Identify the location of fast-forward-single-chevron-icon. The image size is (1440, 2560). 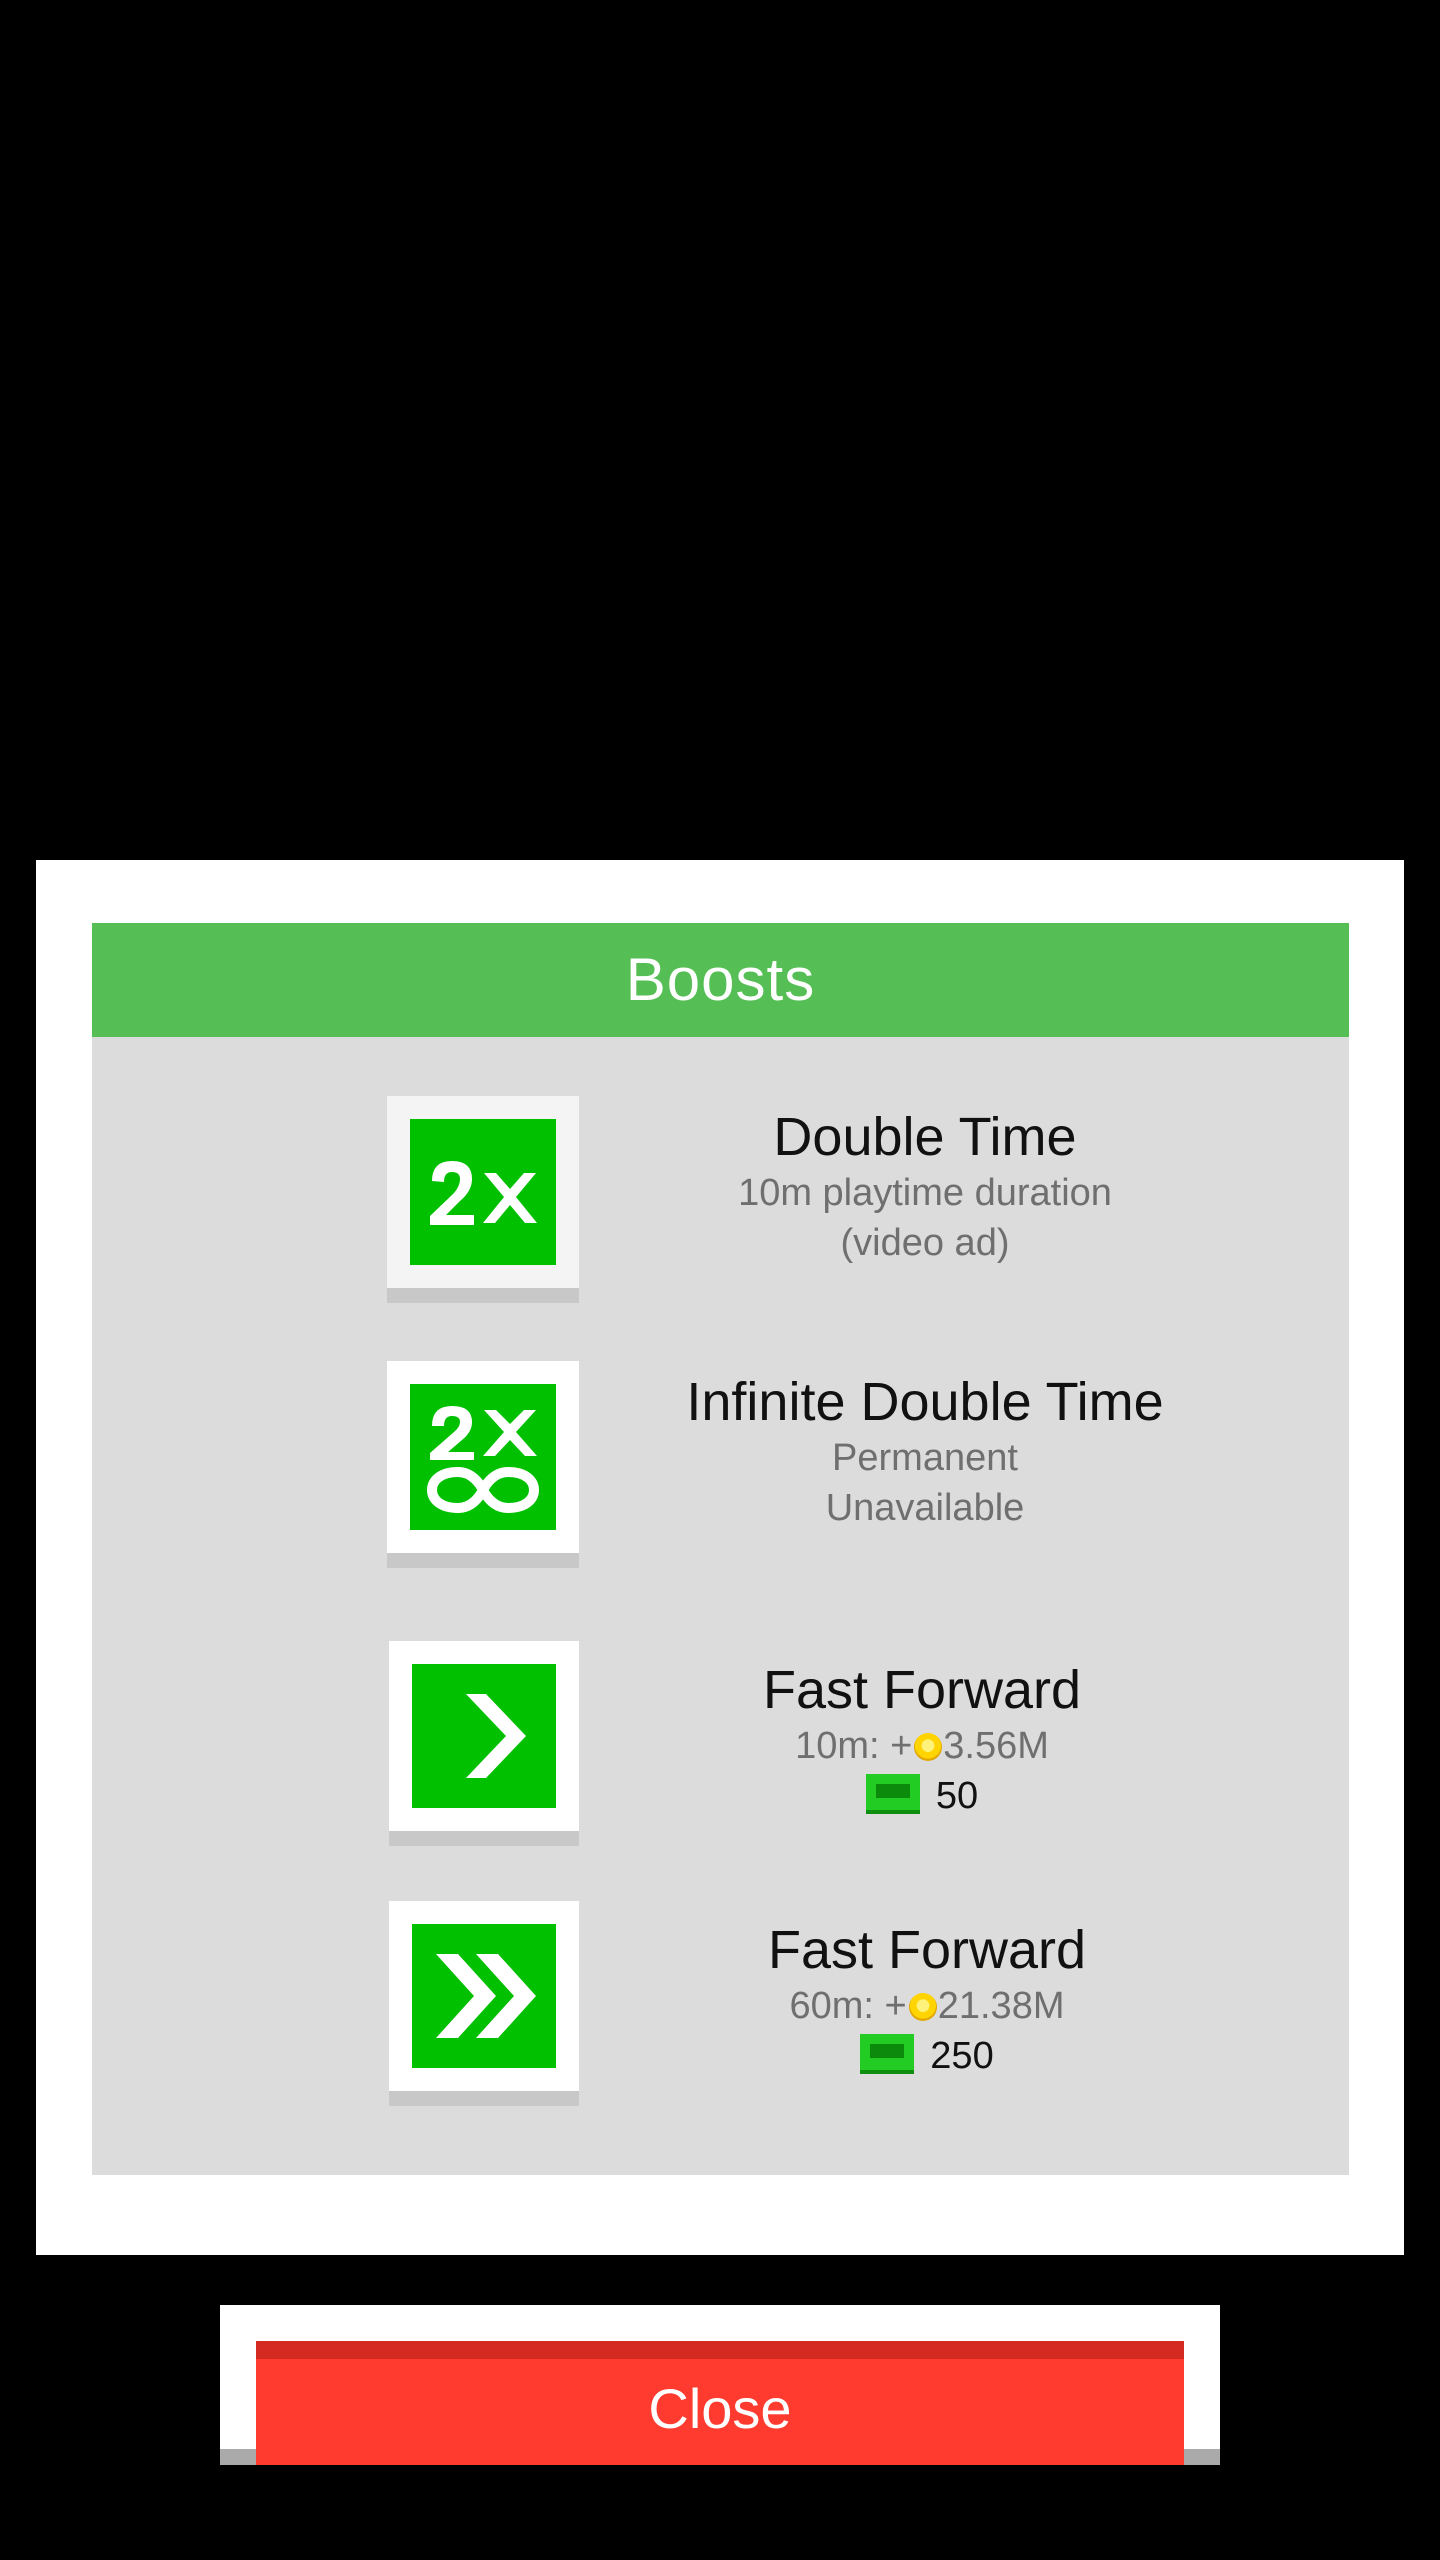
(484, 1736).